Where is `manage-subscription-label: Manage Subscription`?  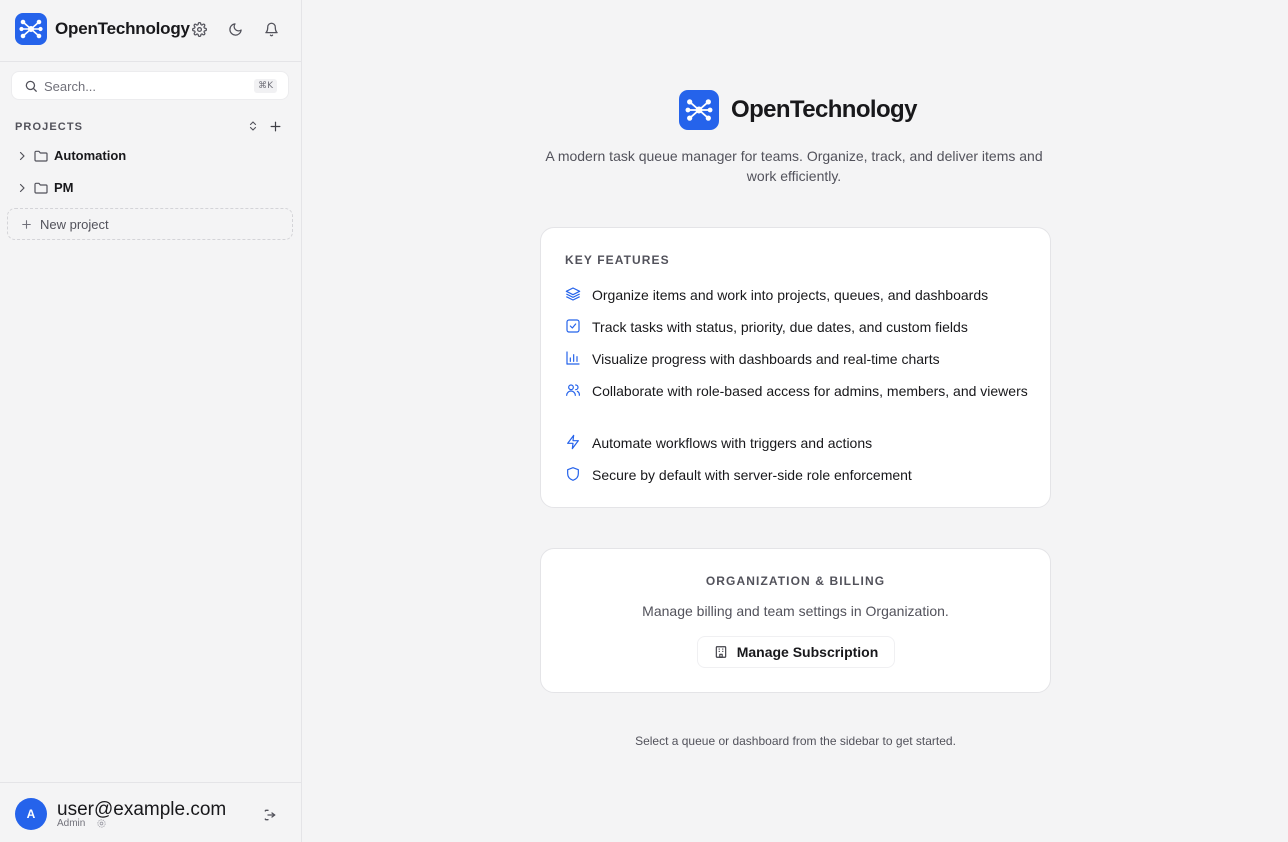 manage-subscription-label: Manage Subscription is located at coordinates (807, 652).